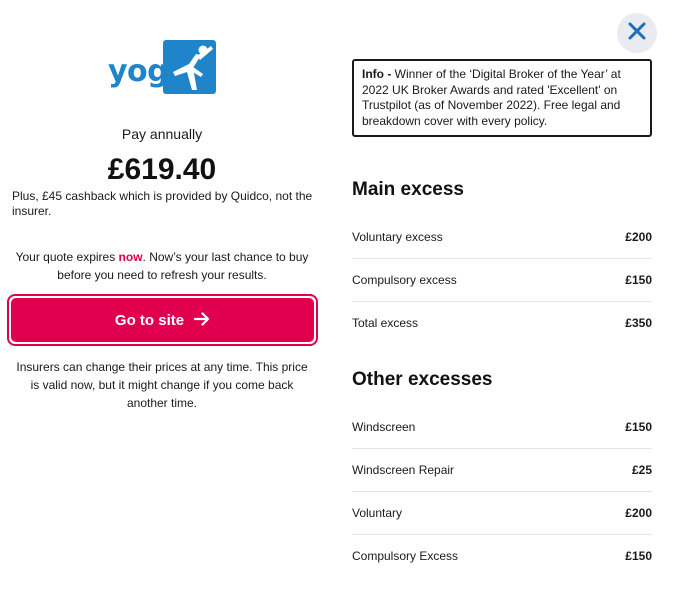 The height and width of the screenshot is (591, 673). Describe the element at coordinates (378, 74) in the screenshot. I see `info-prefix: Info -` at that location.